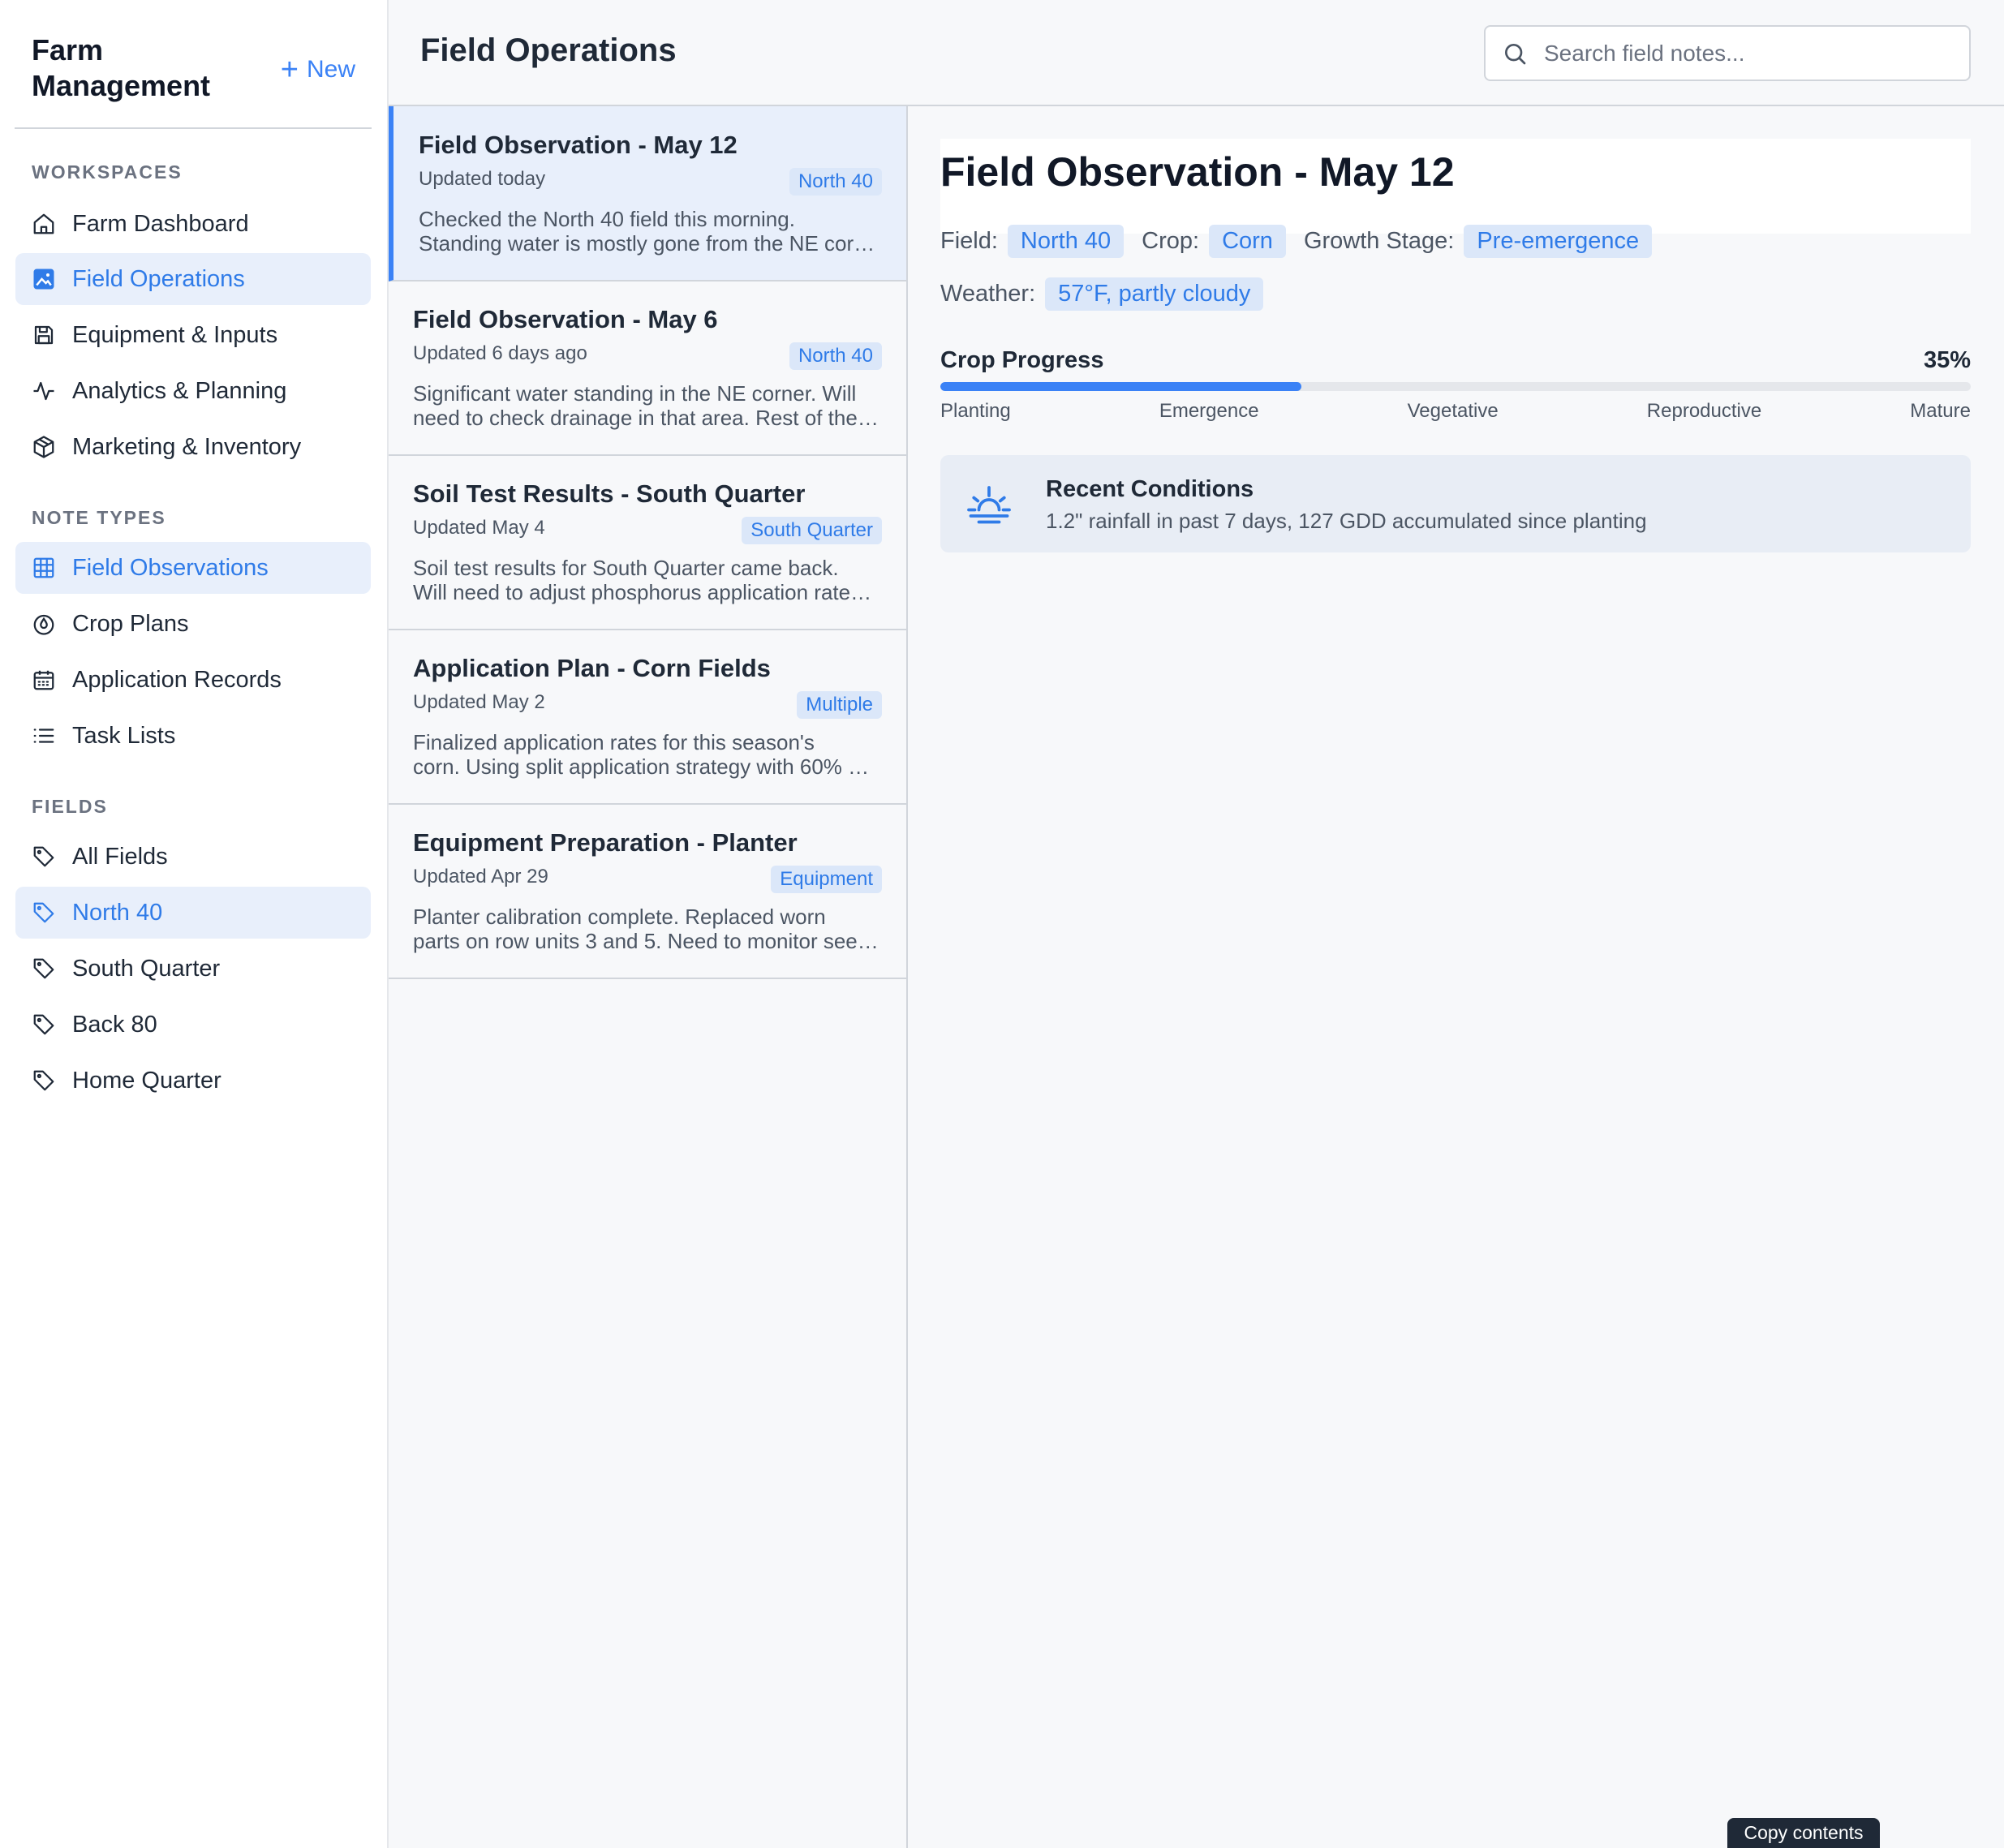  I want to click on note-types-section-label: NOTE TYPES, so click(99, 517).